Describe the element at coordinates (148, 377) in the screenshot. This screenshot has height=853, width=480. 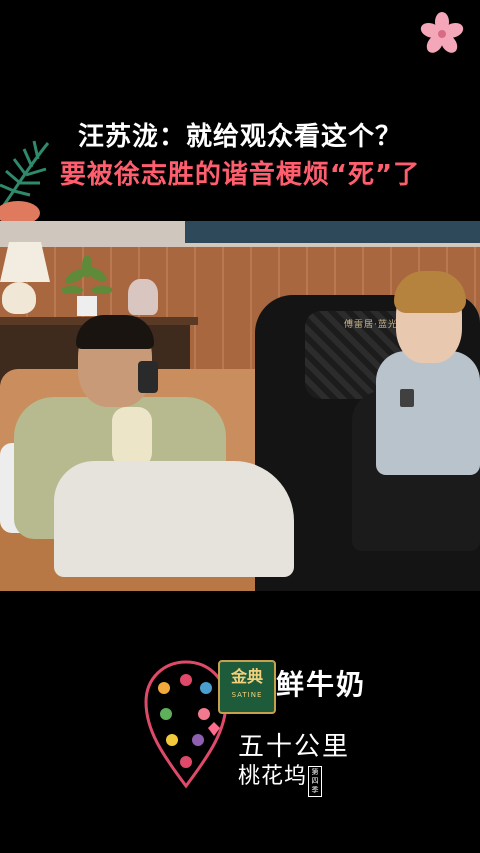
I see `left-person-phone` at that location.